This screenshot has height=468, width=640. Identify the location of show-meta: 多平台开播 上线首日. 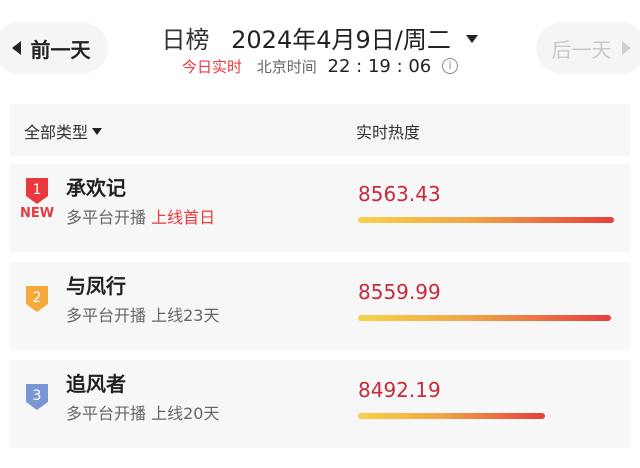
(140, 216).